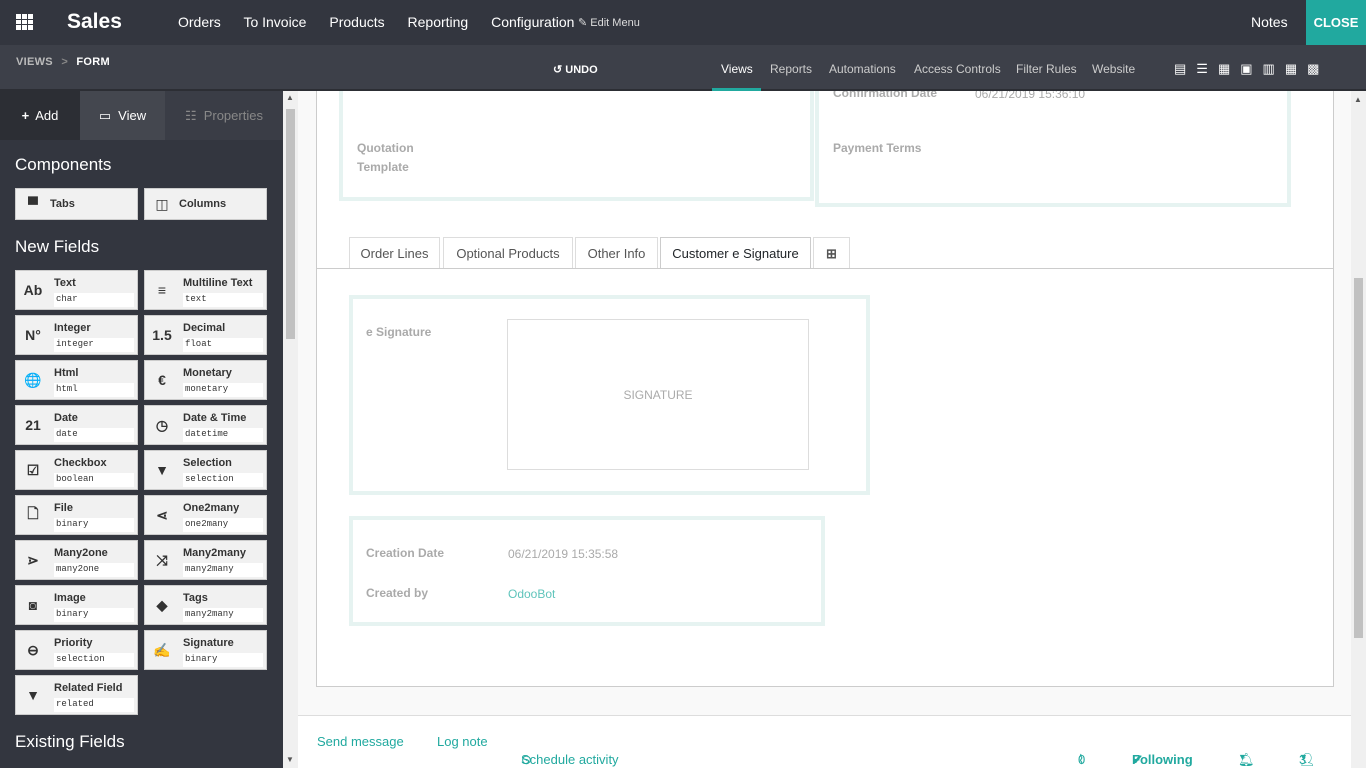 The width and height of the screenshot is (1366, 768). What do you see at coordinates (205, 335) in the screenshot?
I see `field-decimal: 1.5 Decimal float` at bounding box center [205, 335].